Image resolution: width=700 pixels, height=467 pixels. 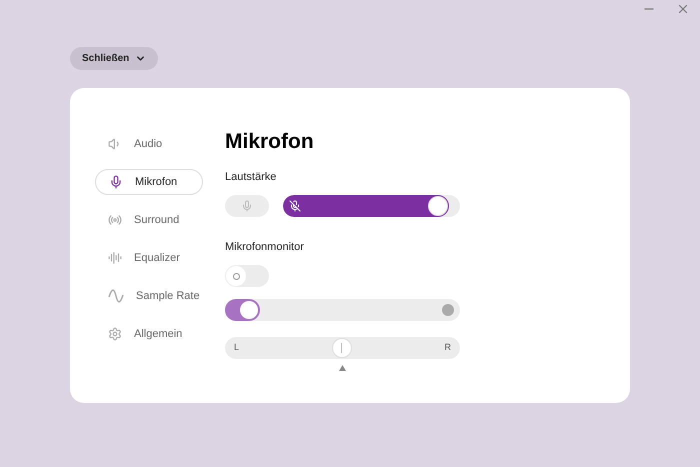 I want to click on balance-slider: L R, so click(x=342, y=348).